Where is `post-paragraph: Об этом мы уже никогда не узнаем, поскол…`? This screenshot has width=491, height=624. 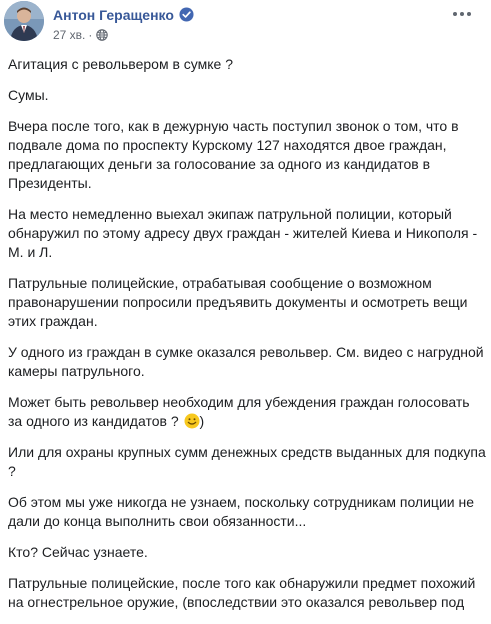 post-paragraph: Об этом мы уже никогда не узнаем, поскол… is located at coordinates (241, 511).